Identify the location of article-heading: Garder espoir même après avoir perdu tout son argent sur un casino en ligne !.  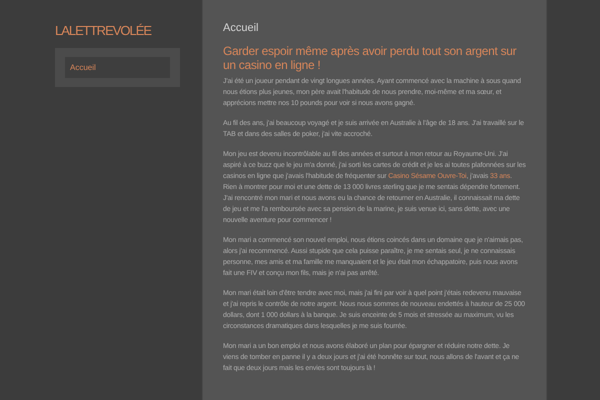
(370, 58).